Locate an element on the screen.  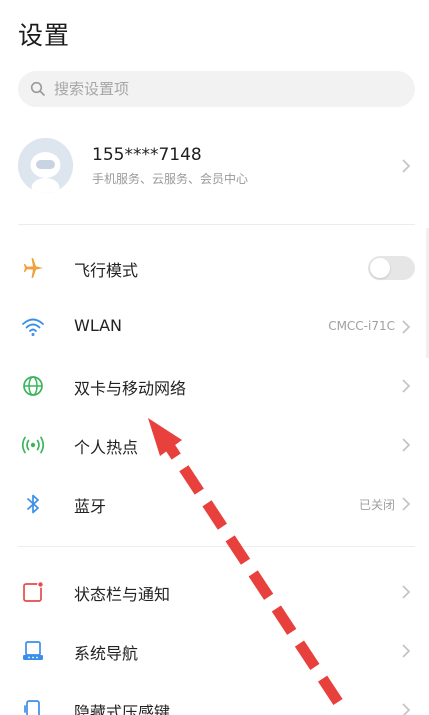
hotspot-icon is located at coordinates (33, 445).